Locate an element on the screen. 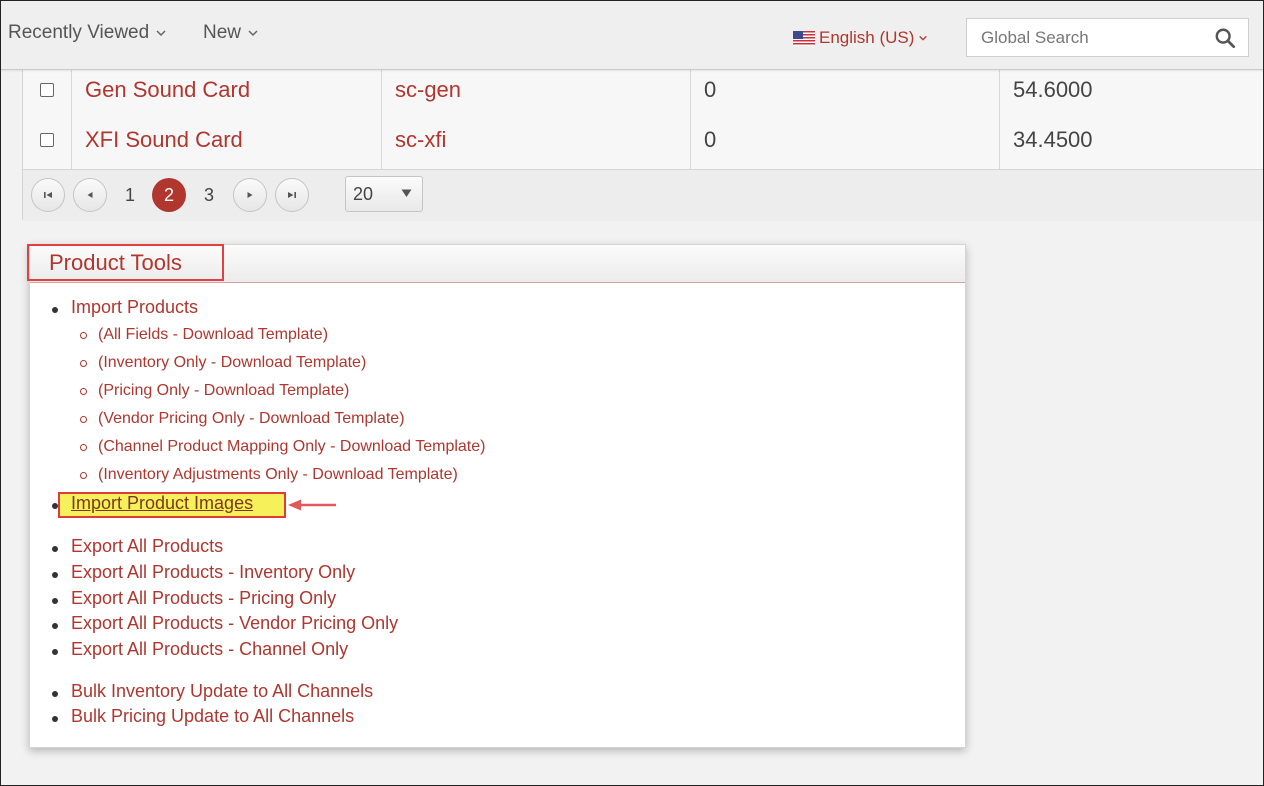 Image resolution: width=1264 pixels, height=786 pixels. last-page-button is located at coordinates (292, 195).